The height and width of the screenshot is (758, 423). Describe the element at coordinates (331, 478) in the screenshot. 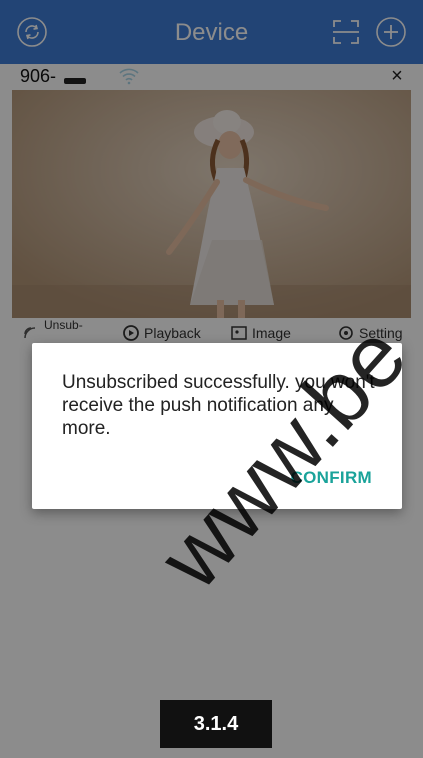

I see `confirm-button: CONFIRM` at that location.